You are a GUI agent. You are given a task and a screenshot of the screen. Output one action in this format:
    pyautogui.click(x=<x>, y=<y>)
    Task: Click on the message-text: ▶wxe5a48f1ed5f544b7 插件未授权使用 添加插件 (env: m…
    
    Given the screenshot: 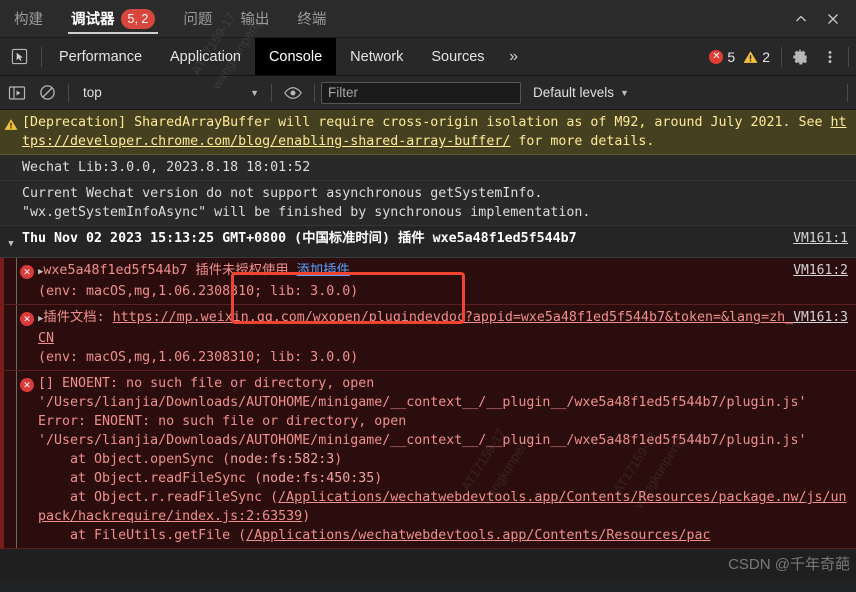 What is the action you would take?
    pyautogui.click(x=447, y=281)
    